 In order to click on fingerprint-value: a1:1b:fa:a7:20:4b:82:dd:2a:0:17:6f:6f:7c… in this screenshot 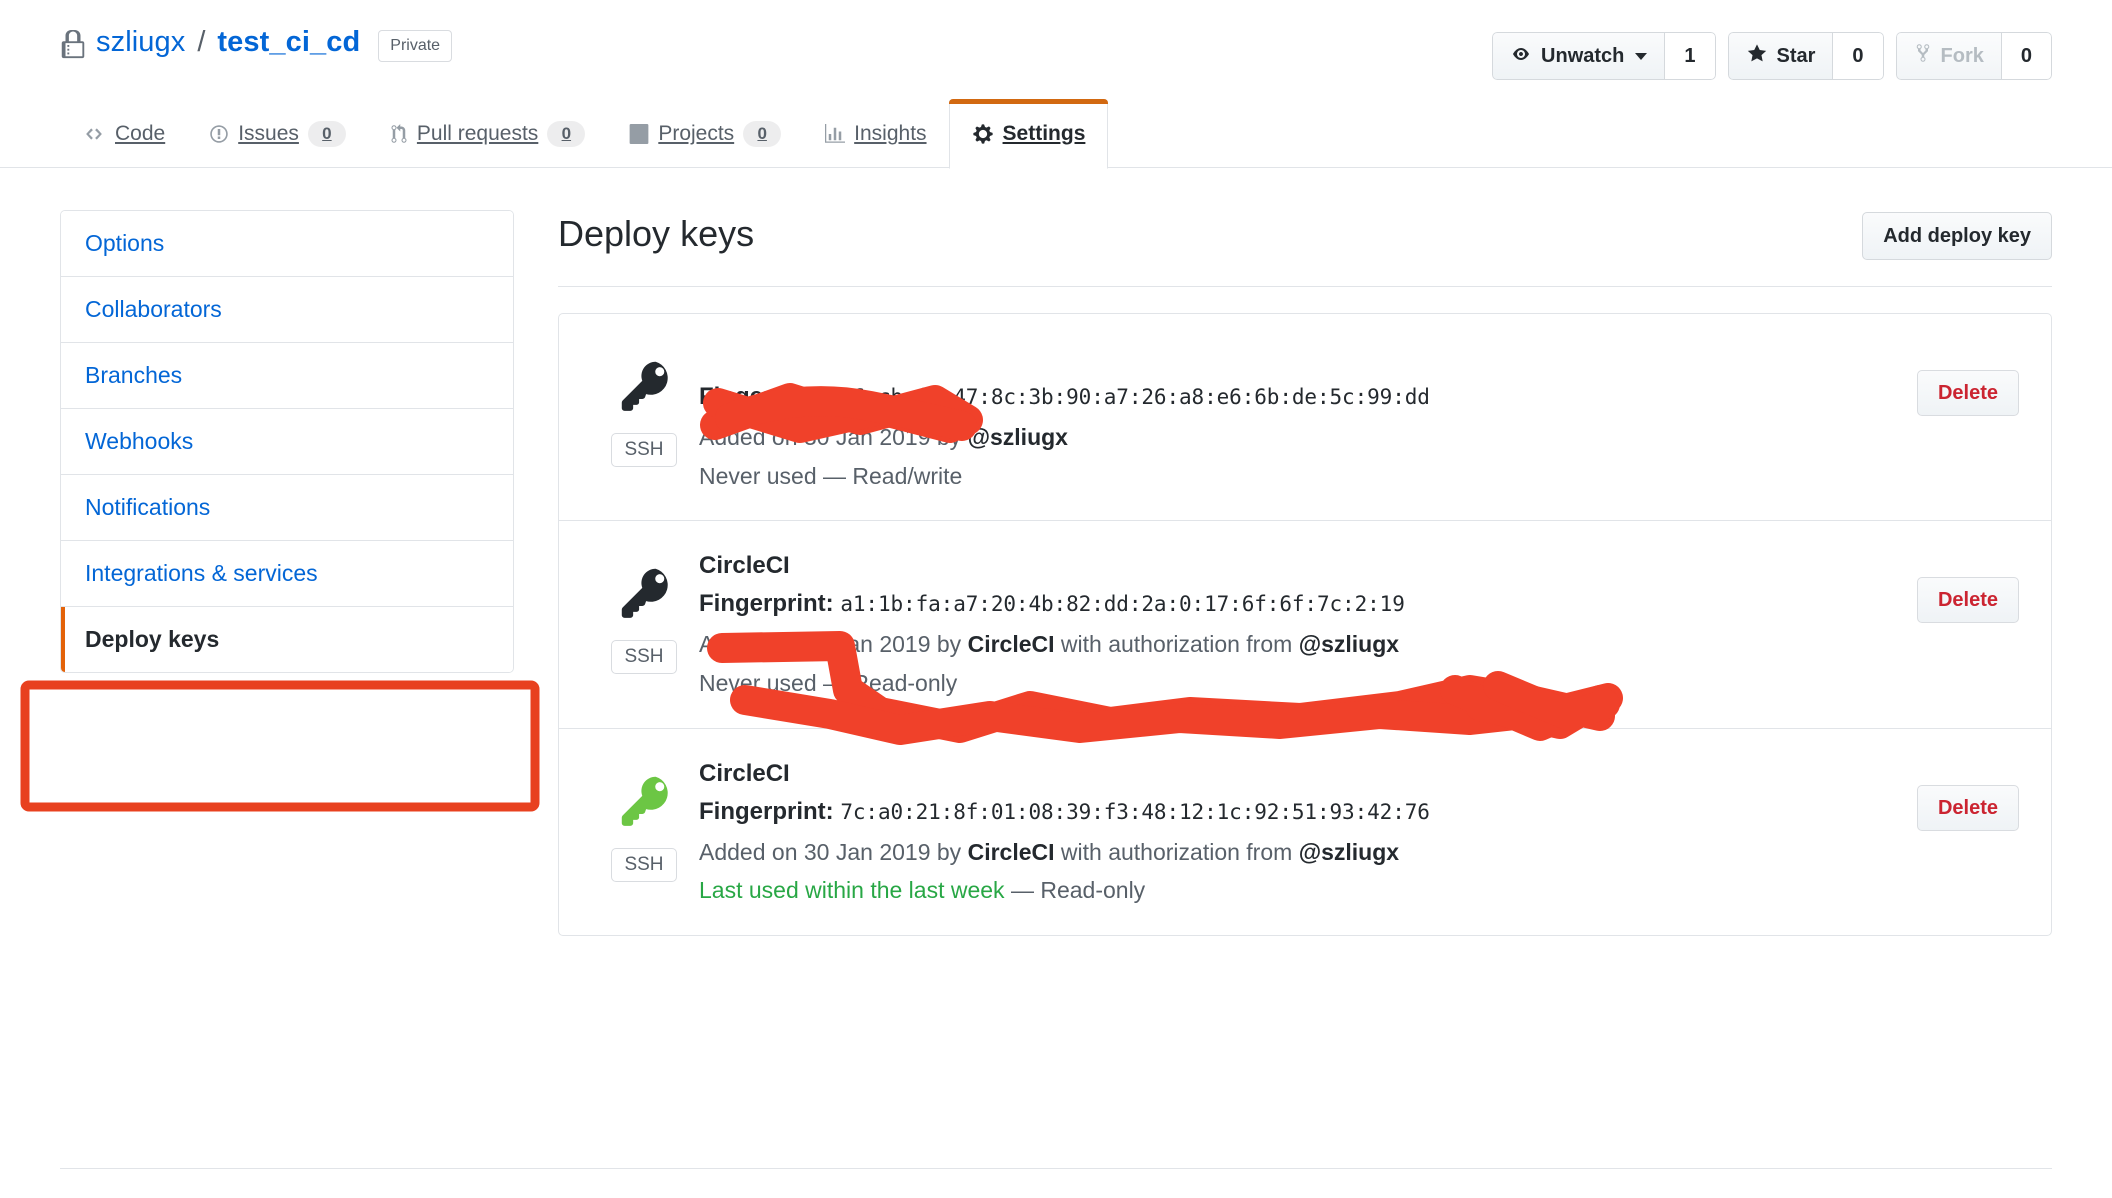, I will do `click(1122, 604)`.